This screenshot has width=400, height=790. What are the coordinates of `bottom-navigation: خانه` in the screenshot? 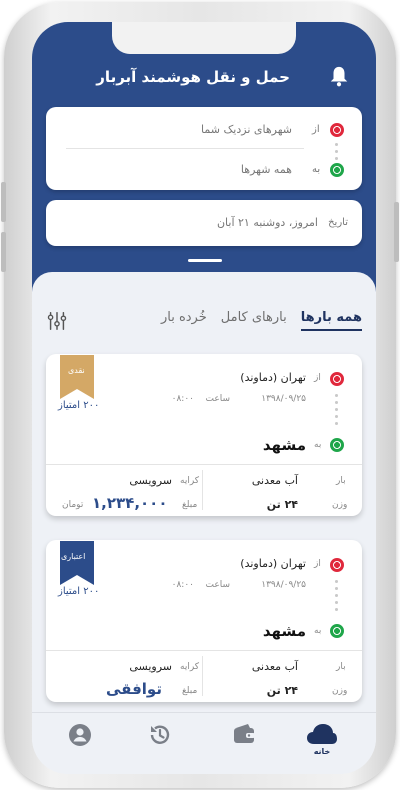 It's located at (204, 743).